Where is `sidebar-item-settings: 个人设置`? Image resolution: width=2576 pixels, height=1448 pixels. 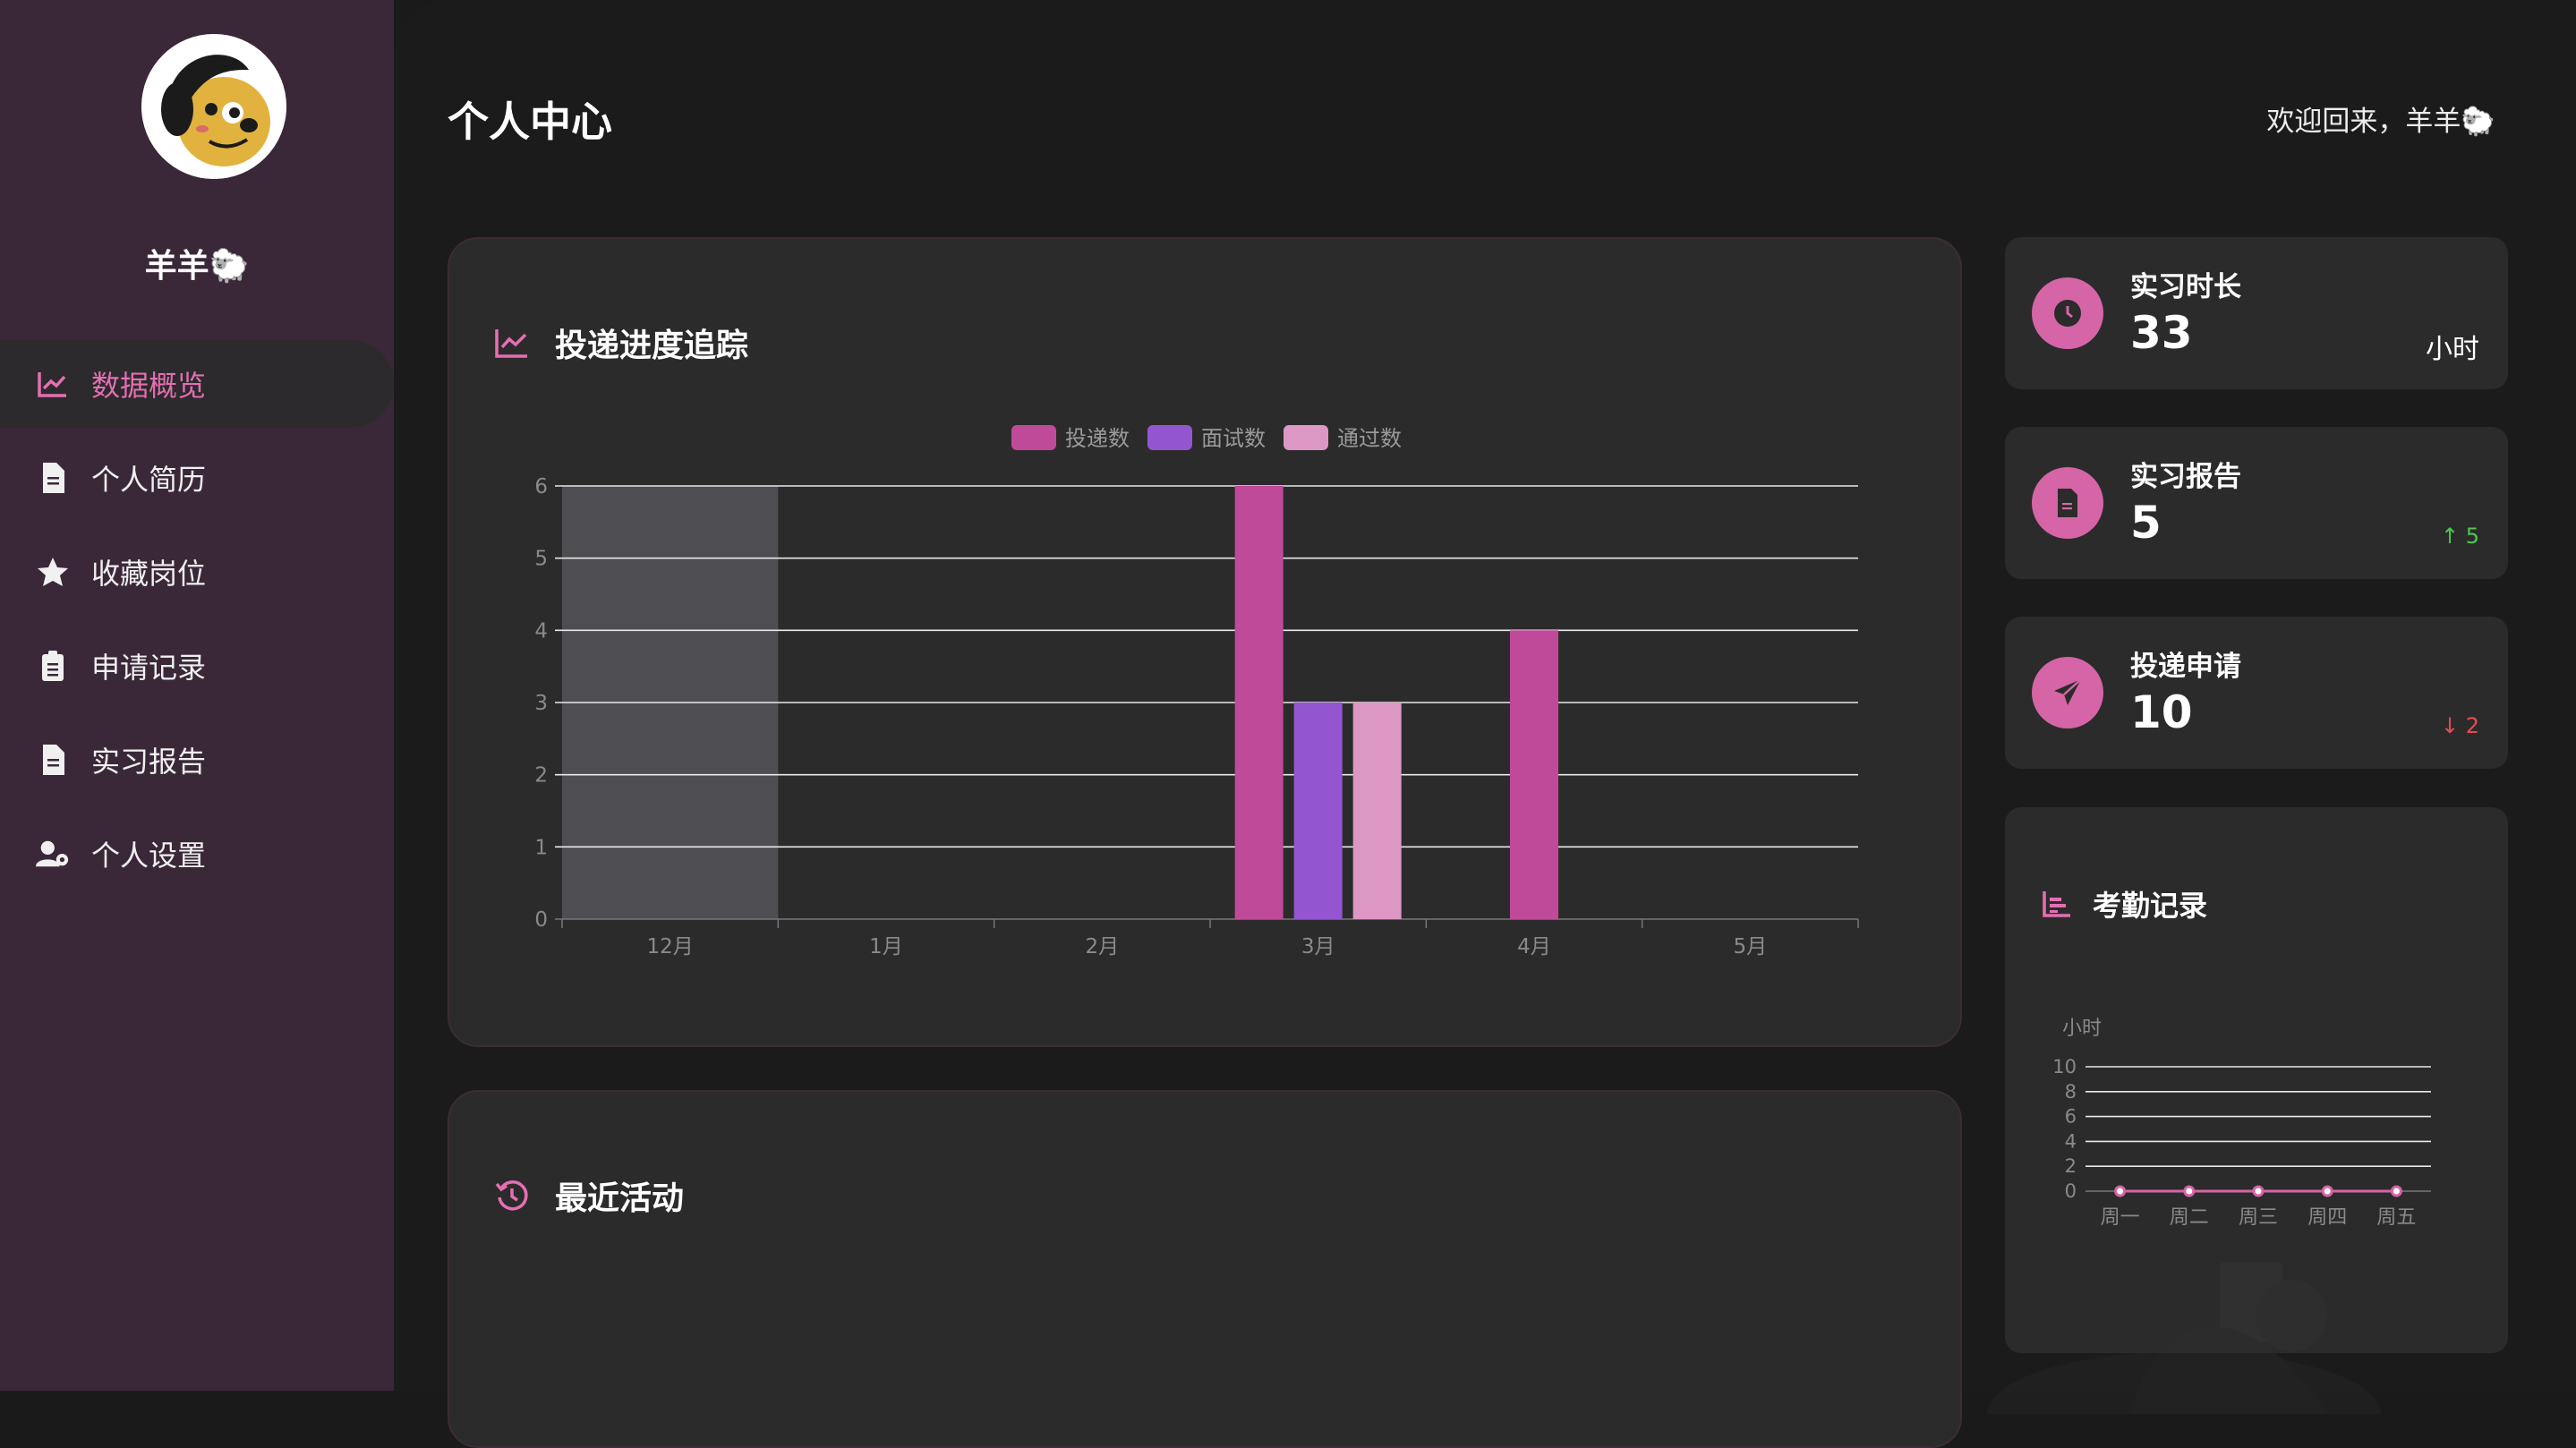 sidebar-item-settings: 个人设置 is located at coordinates (197, 854).